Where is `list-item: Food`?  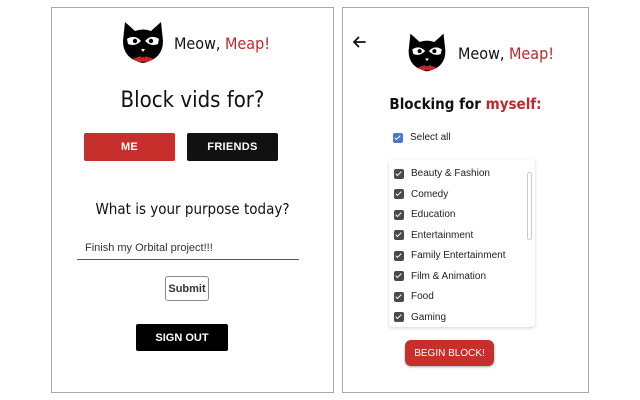
list-item: Food is located at coordinates (414, 296).